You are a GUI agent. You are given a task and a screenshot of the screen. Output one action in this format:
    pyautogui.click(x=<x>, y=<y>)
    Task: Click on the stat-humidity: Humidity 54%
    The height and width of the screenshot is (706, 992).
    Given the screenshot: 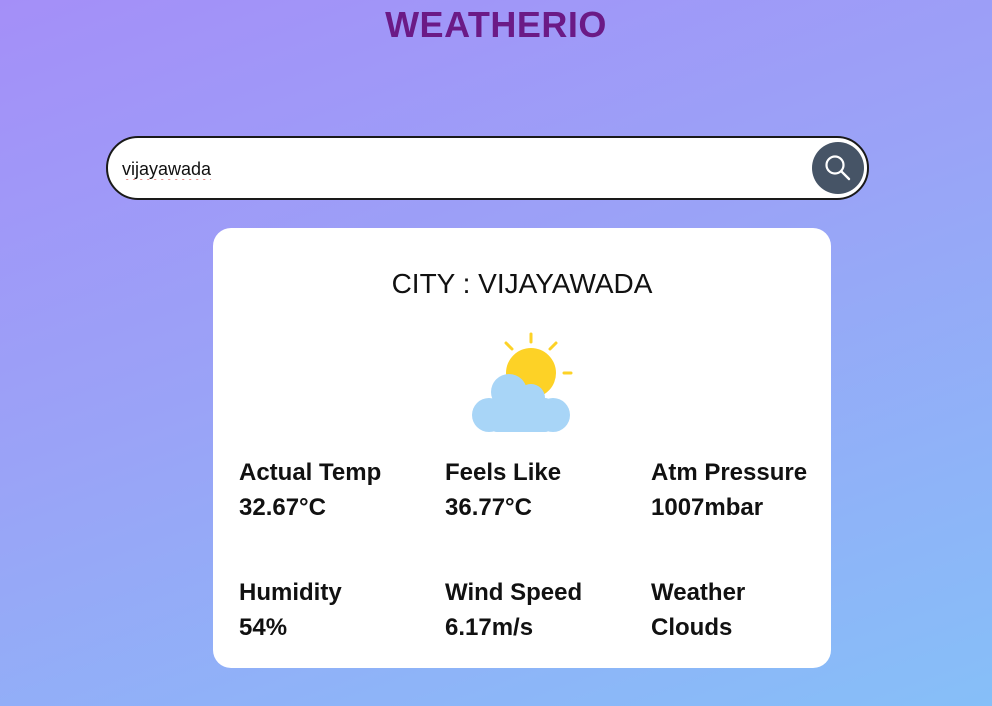 What is the action you would take?
    pyautogui.click(x=334, y=610)
    